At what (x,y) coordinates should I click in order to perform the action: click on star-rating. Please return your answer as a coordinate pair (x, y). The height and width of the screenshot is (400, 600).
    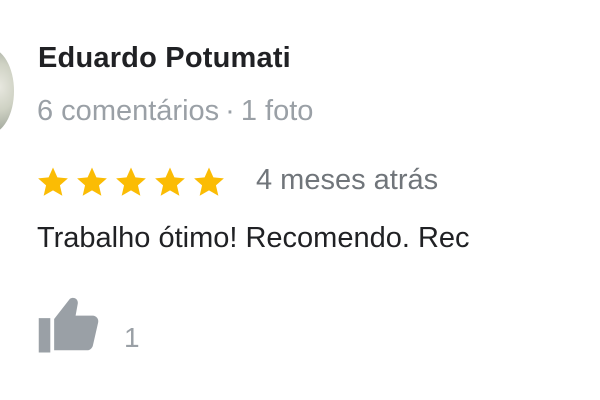
    Looking at the image, I should click on (133, 182).